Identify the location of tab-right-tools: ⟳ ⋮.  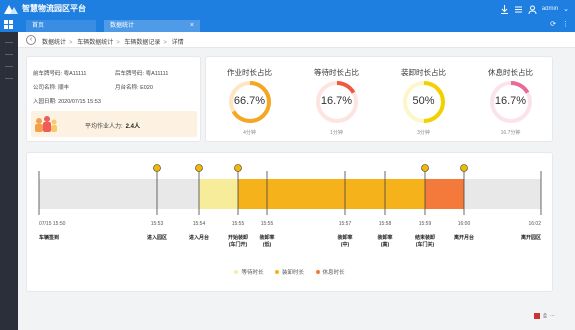
(559, 24).